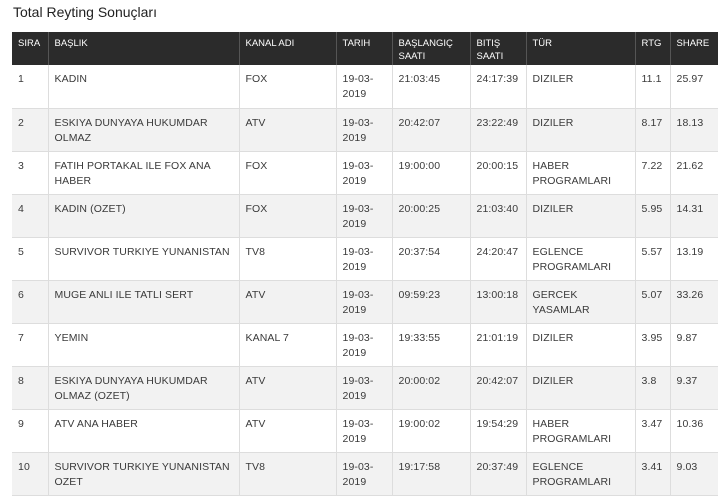 This screenshot has height=497, width=720. I want to click on cell-rtg: 3.47, so click(653, 431).